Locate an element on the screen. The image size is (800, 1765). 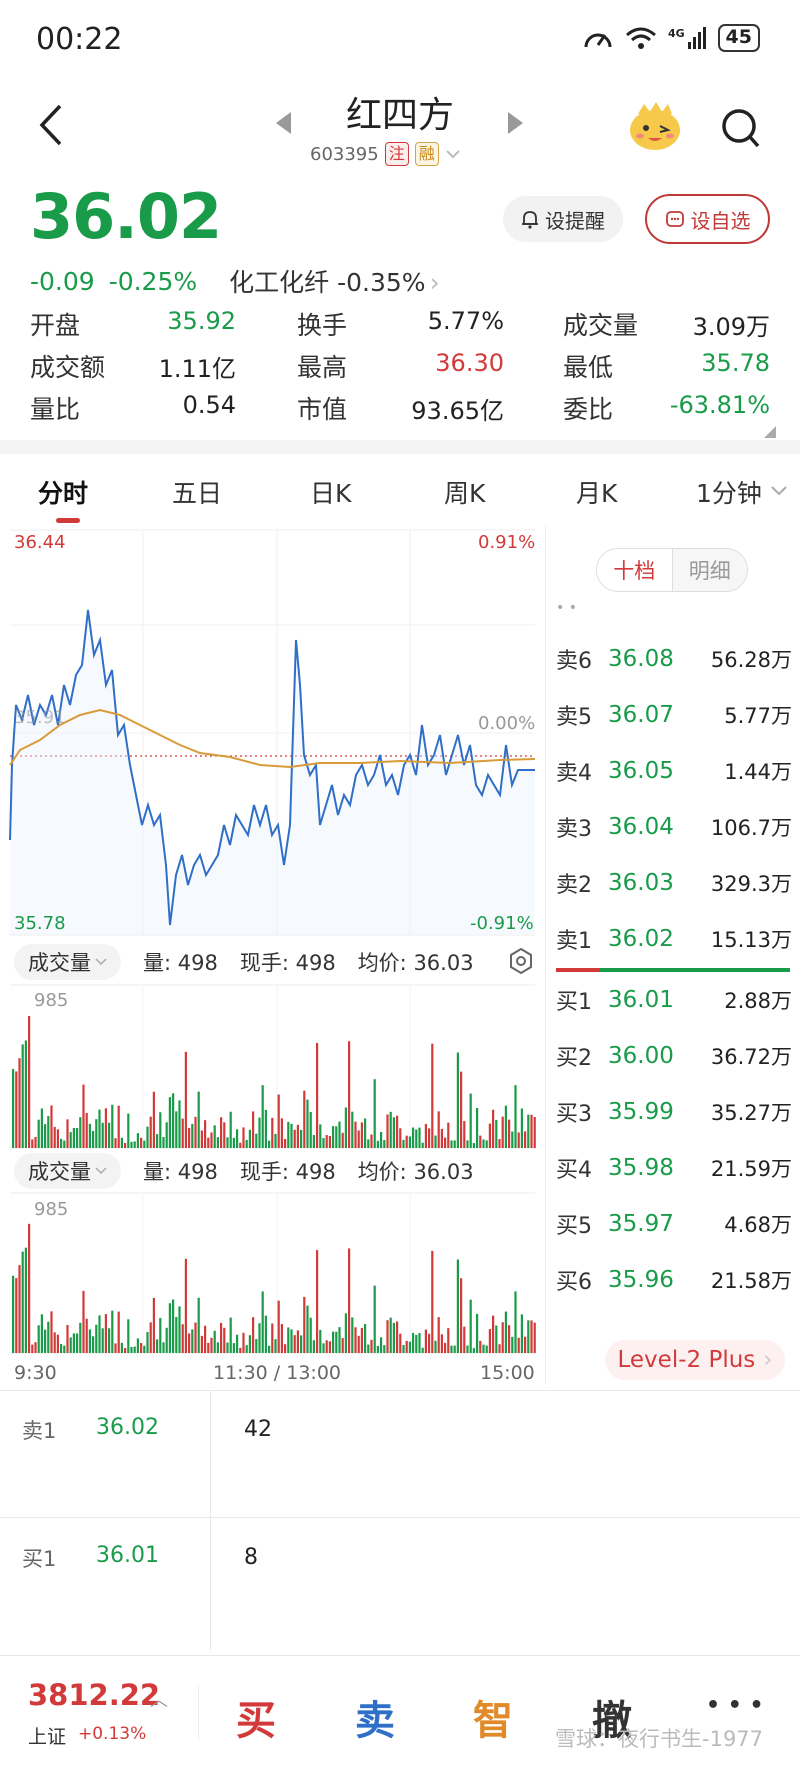
chart-price-mid: 35.91 is located at coordinates (40, 717).